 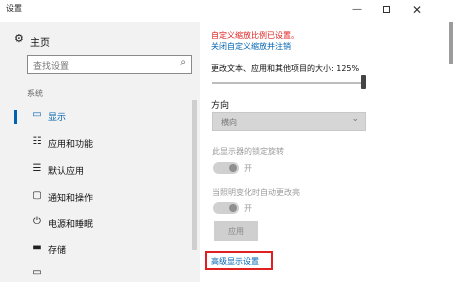 What do you see at coordinates (194, 175) in the screenshot?
I see `sidebar-scrollbar` at bounding box center [194, 175].